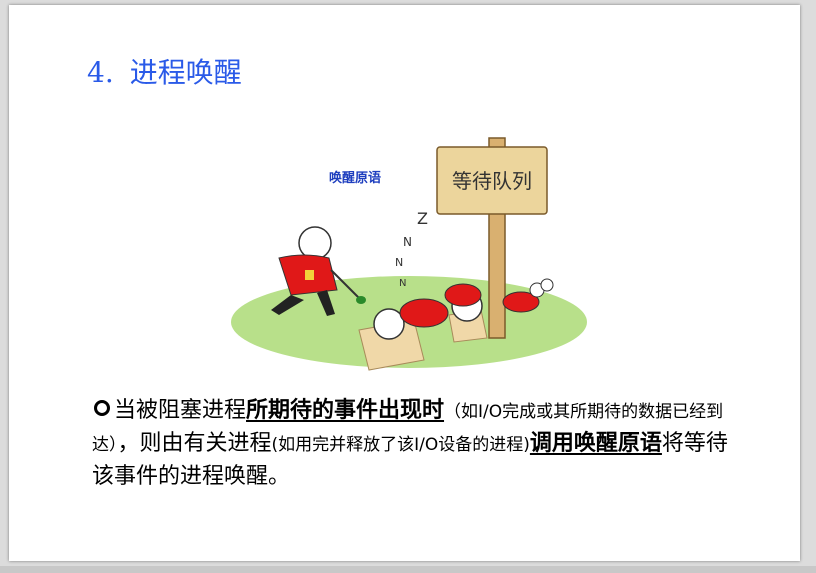 The image size is (816, 573). What do you see at coordinates (422, 218) in the screenshot?
I see `sleep-z-1: Z` at bounding box center [422, 218].